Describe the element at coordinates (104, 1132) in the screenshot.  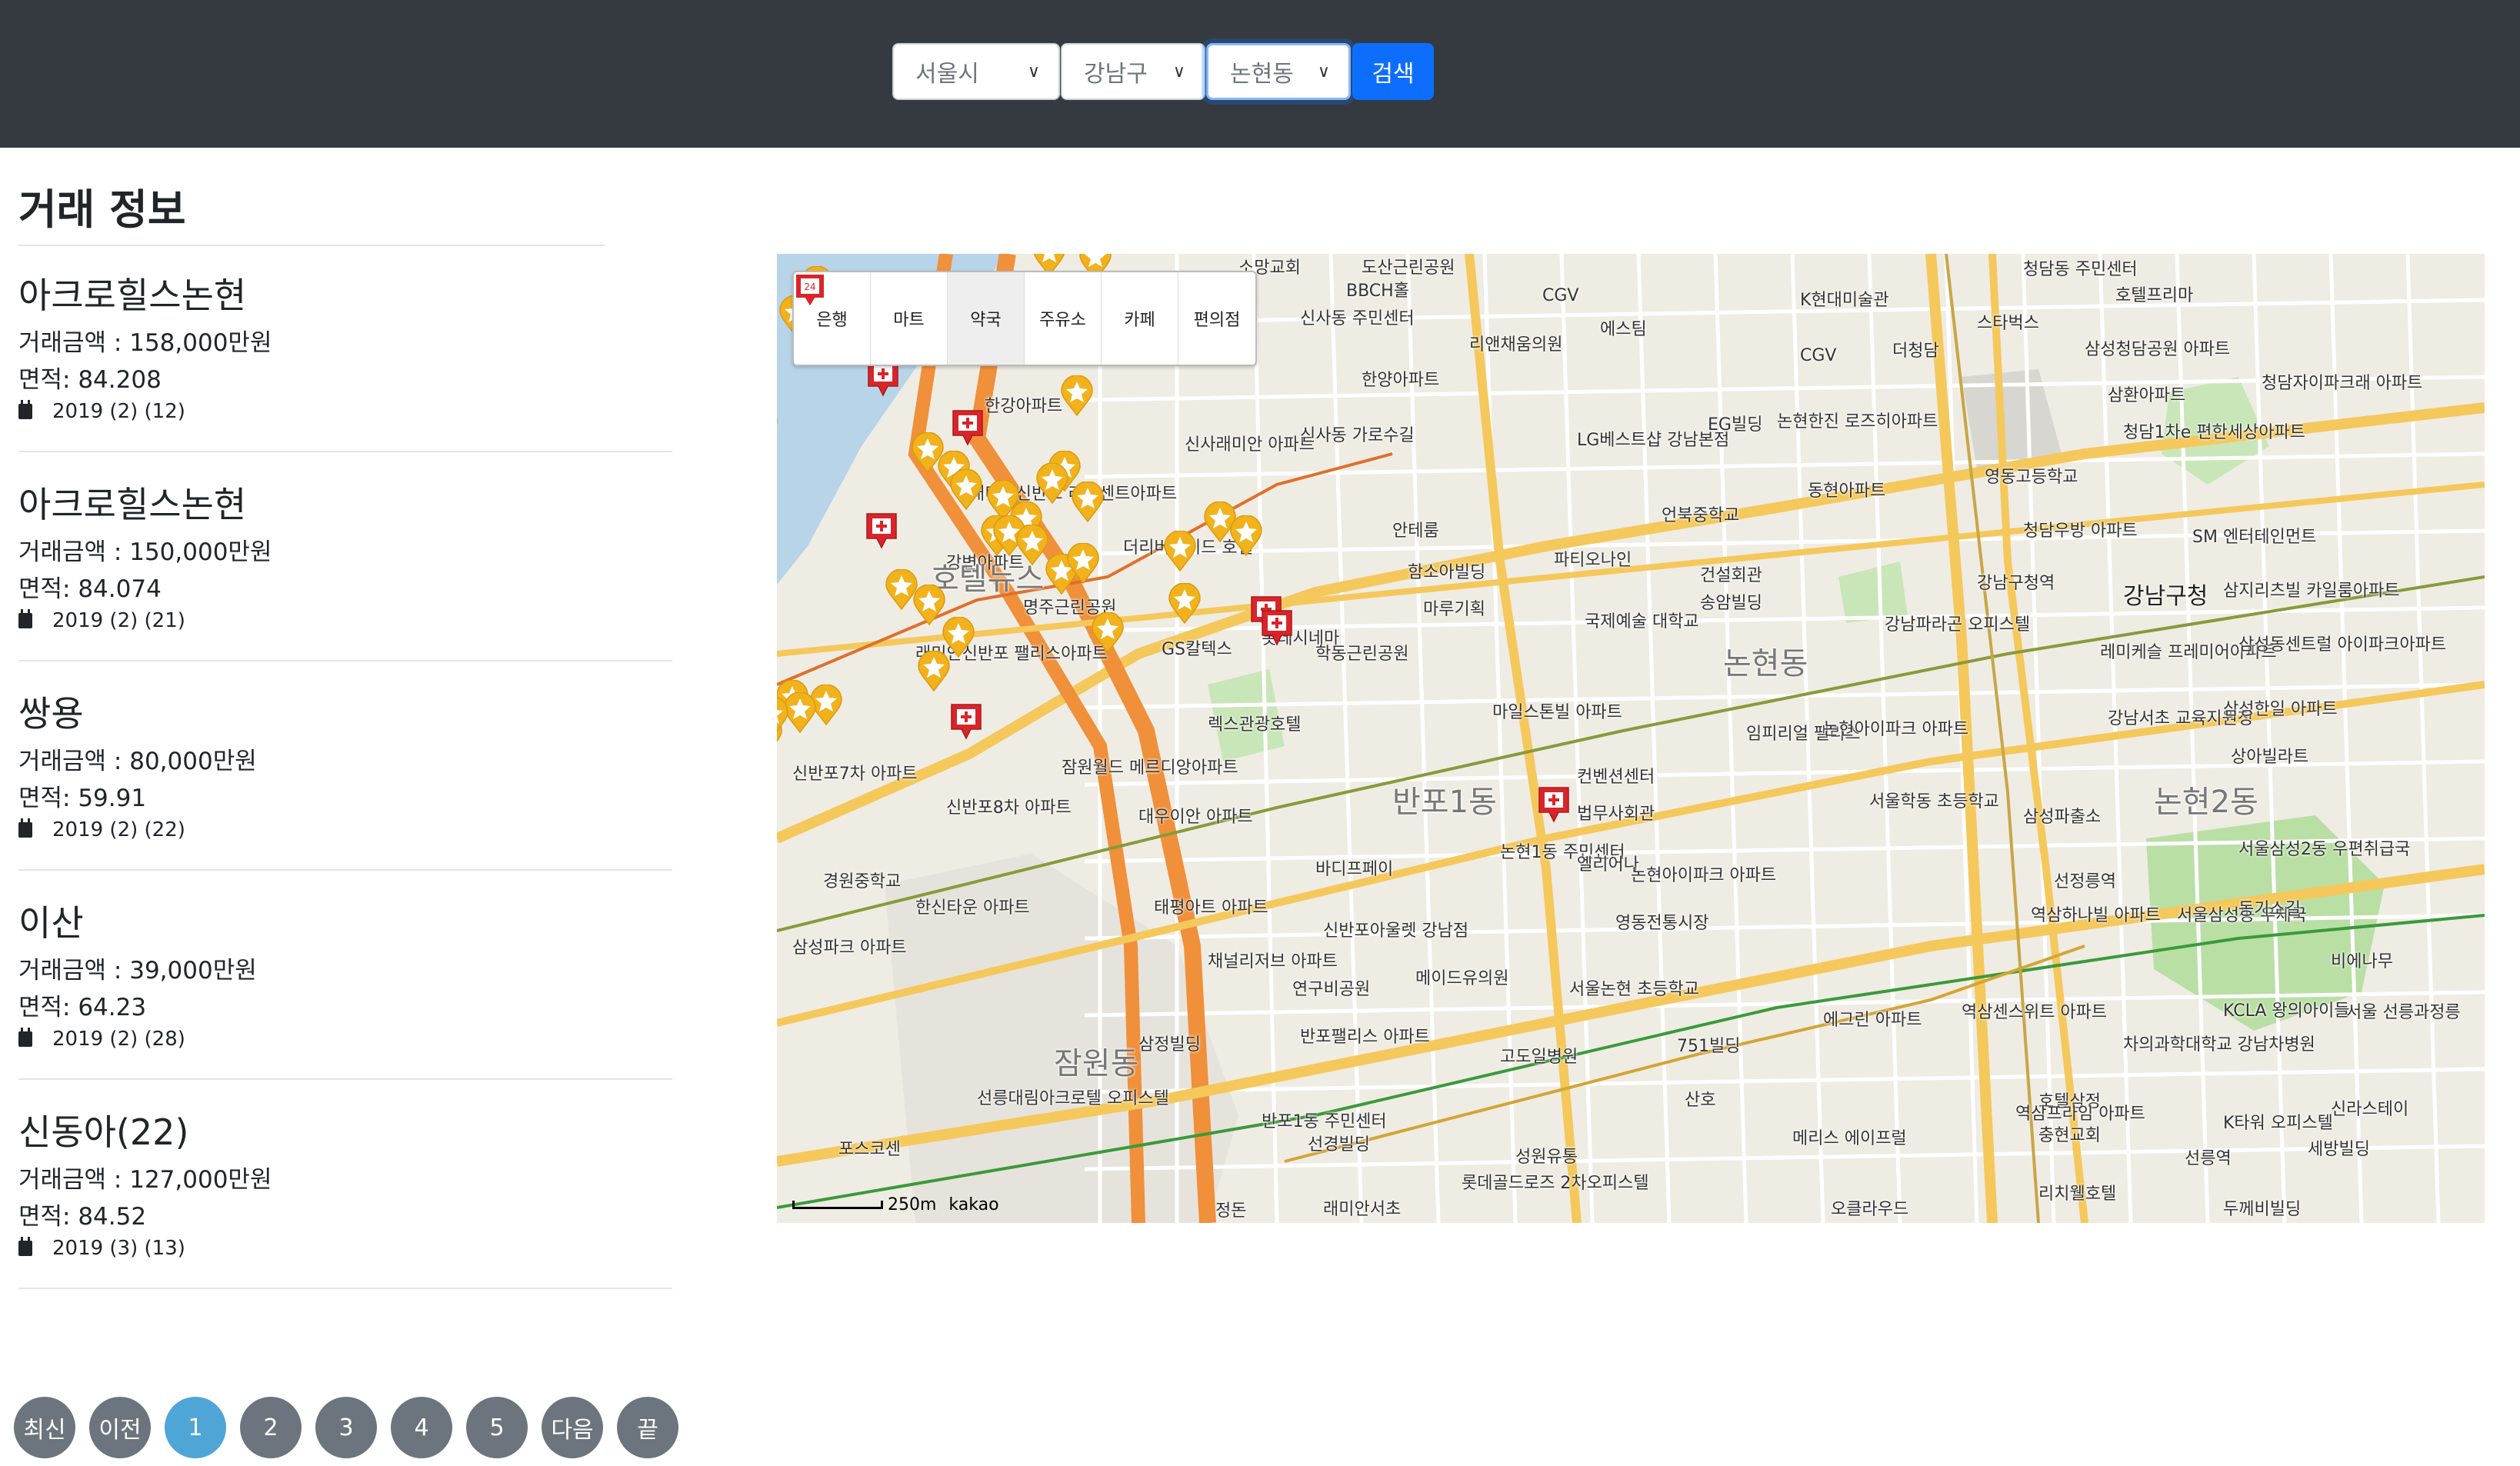
I see `deal-name: 신동아(22)` at that location.